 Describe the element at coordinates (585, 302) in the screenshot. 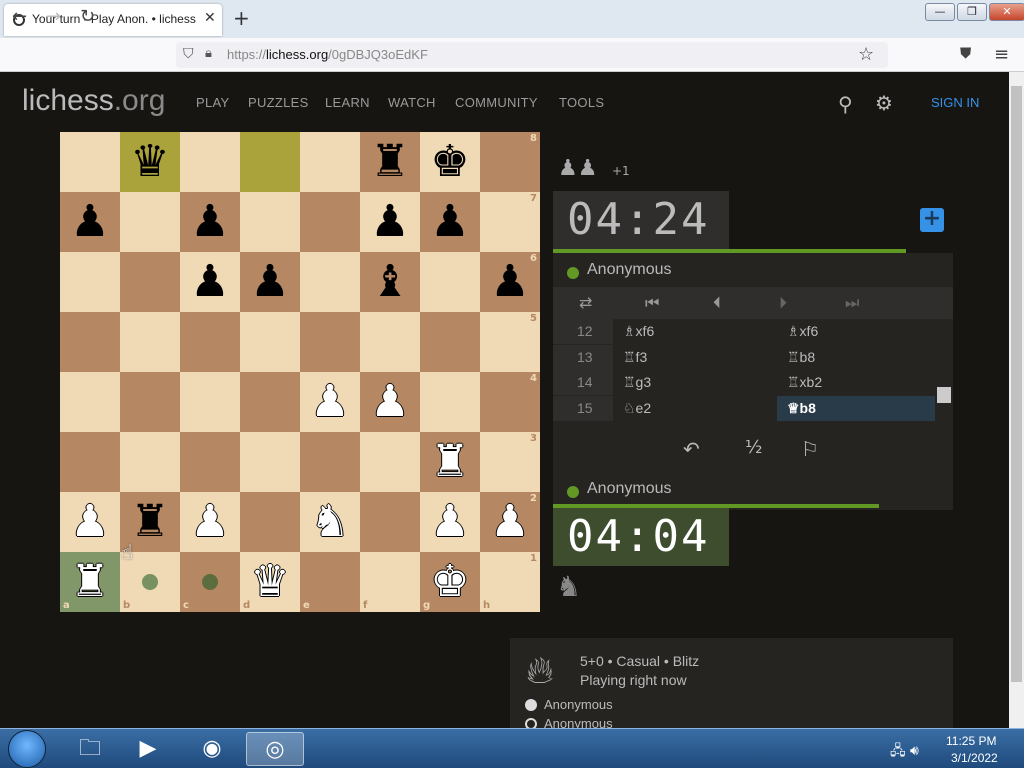

I see `flip-board-icon: ⇄` at that location.